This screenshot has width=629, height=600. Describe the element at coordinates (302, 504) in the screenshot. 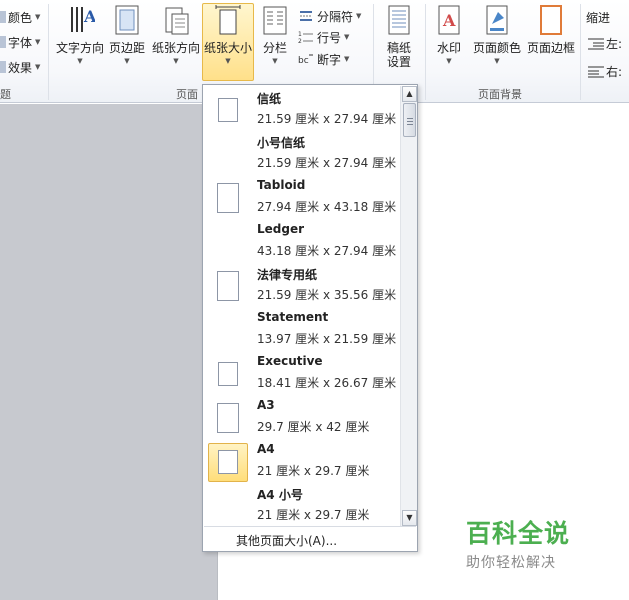

I see `paper-size-item-a4-small: A4 小号 21 厘米 x 29.7 厘米` at that location.